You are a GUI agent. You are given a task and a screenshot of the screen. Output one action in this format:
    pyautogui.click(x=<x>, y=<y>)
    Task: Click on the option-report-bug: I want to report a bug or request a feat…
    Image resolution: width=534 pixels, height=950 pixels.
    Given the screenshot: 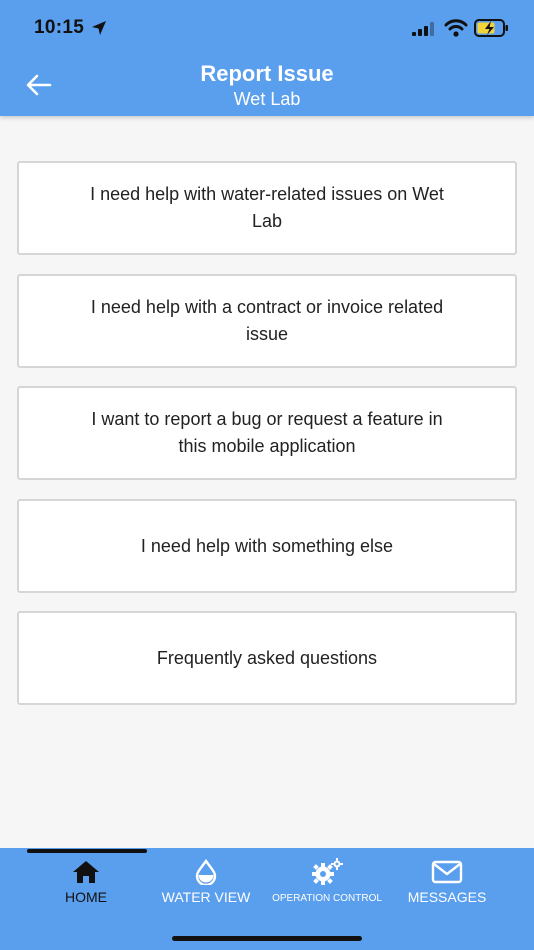 What is the action you would take?
    pyautogui.click(x=267, y=433)
    